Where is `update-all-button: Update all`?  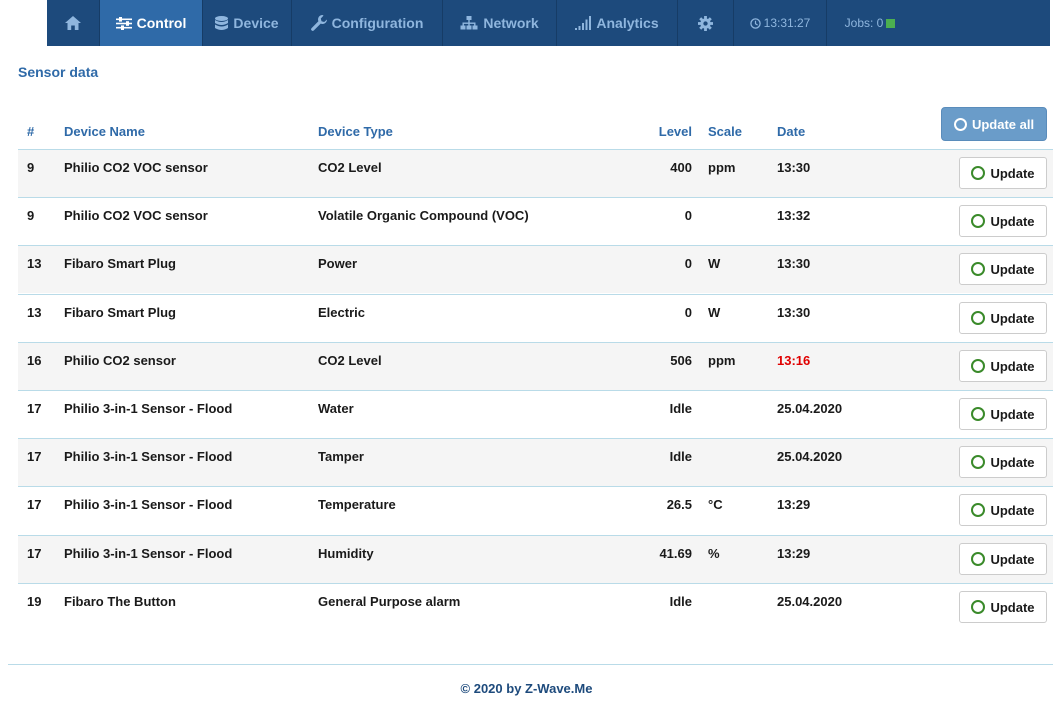
update-all-button: Update all is located at coordinates (994, 124).